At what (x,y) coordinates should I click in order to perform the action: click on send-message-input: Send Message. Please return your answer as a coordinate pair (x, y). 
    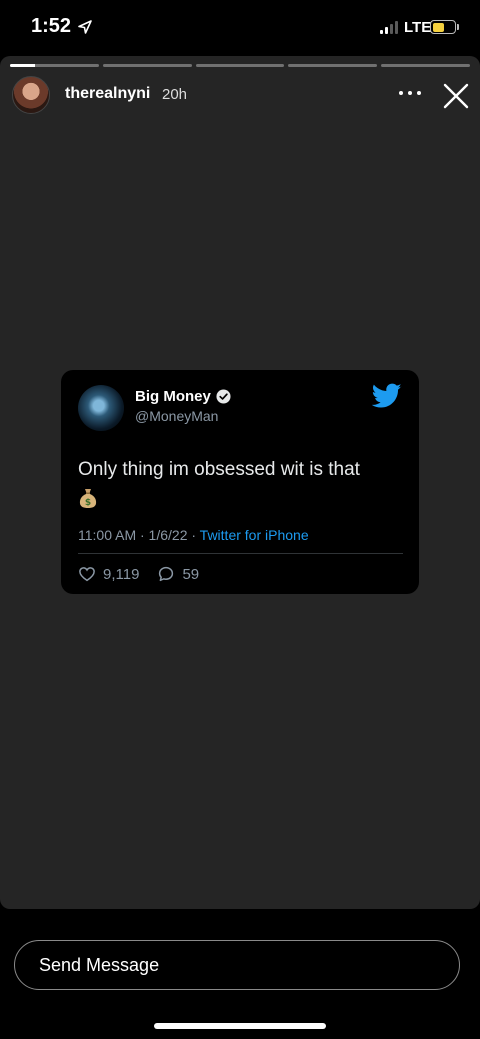
    Looking at the image, I should click on (237, 965).